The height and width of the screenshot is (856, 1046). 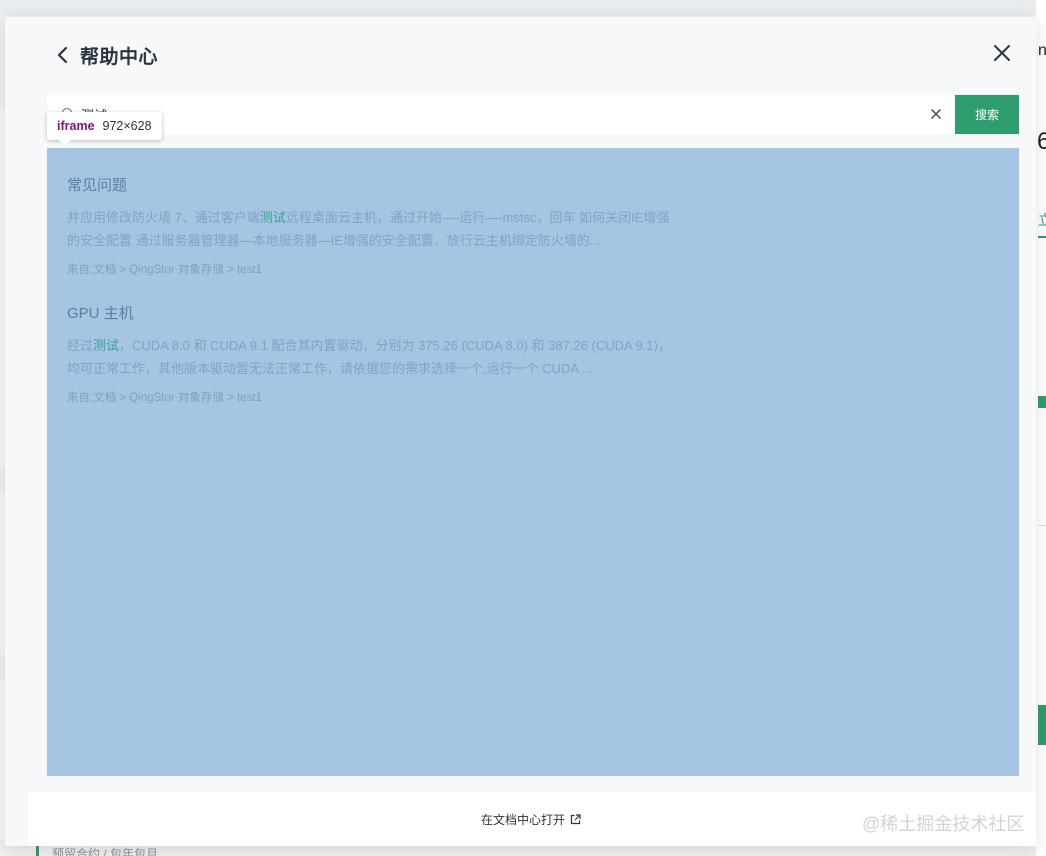 What do you see at coordinates (1042, 220) in the screenshot?
I see `background-fragment: 立` at bounding box center [1042, 220].